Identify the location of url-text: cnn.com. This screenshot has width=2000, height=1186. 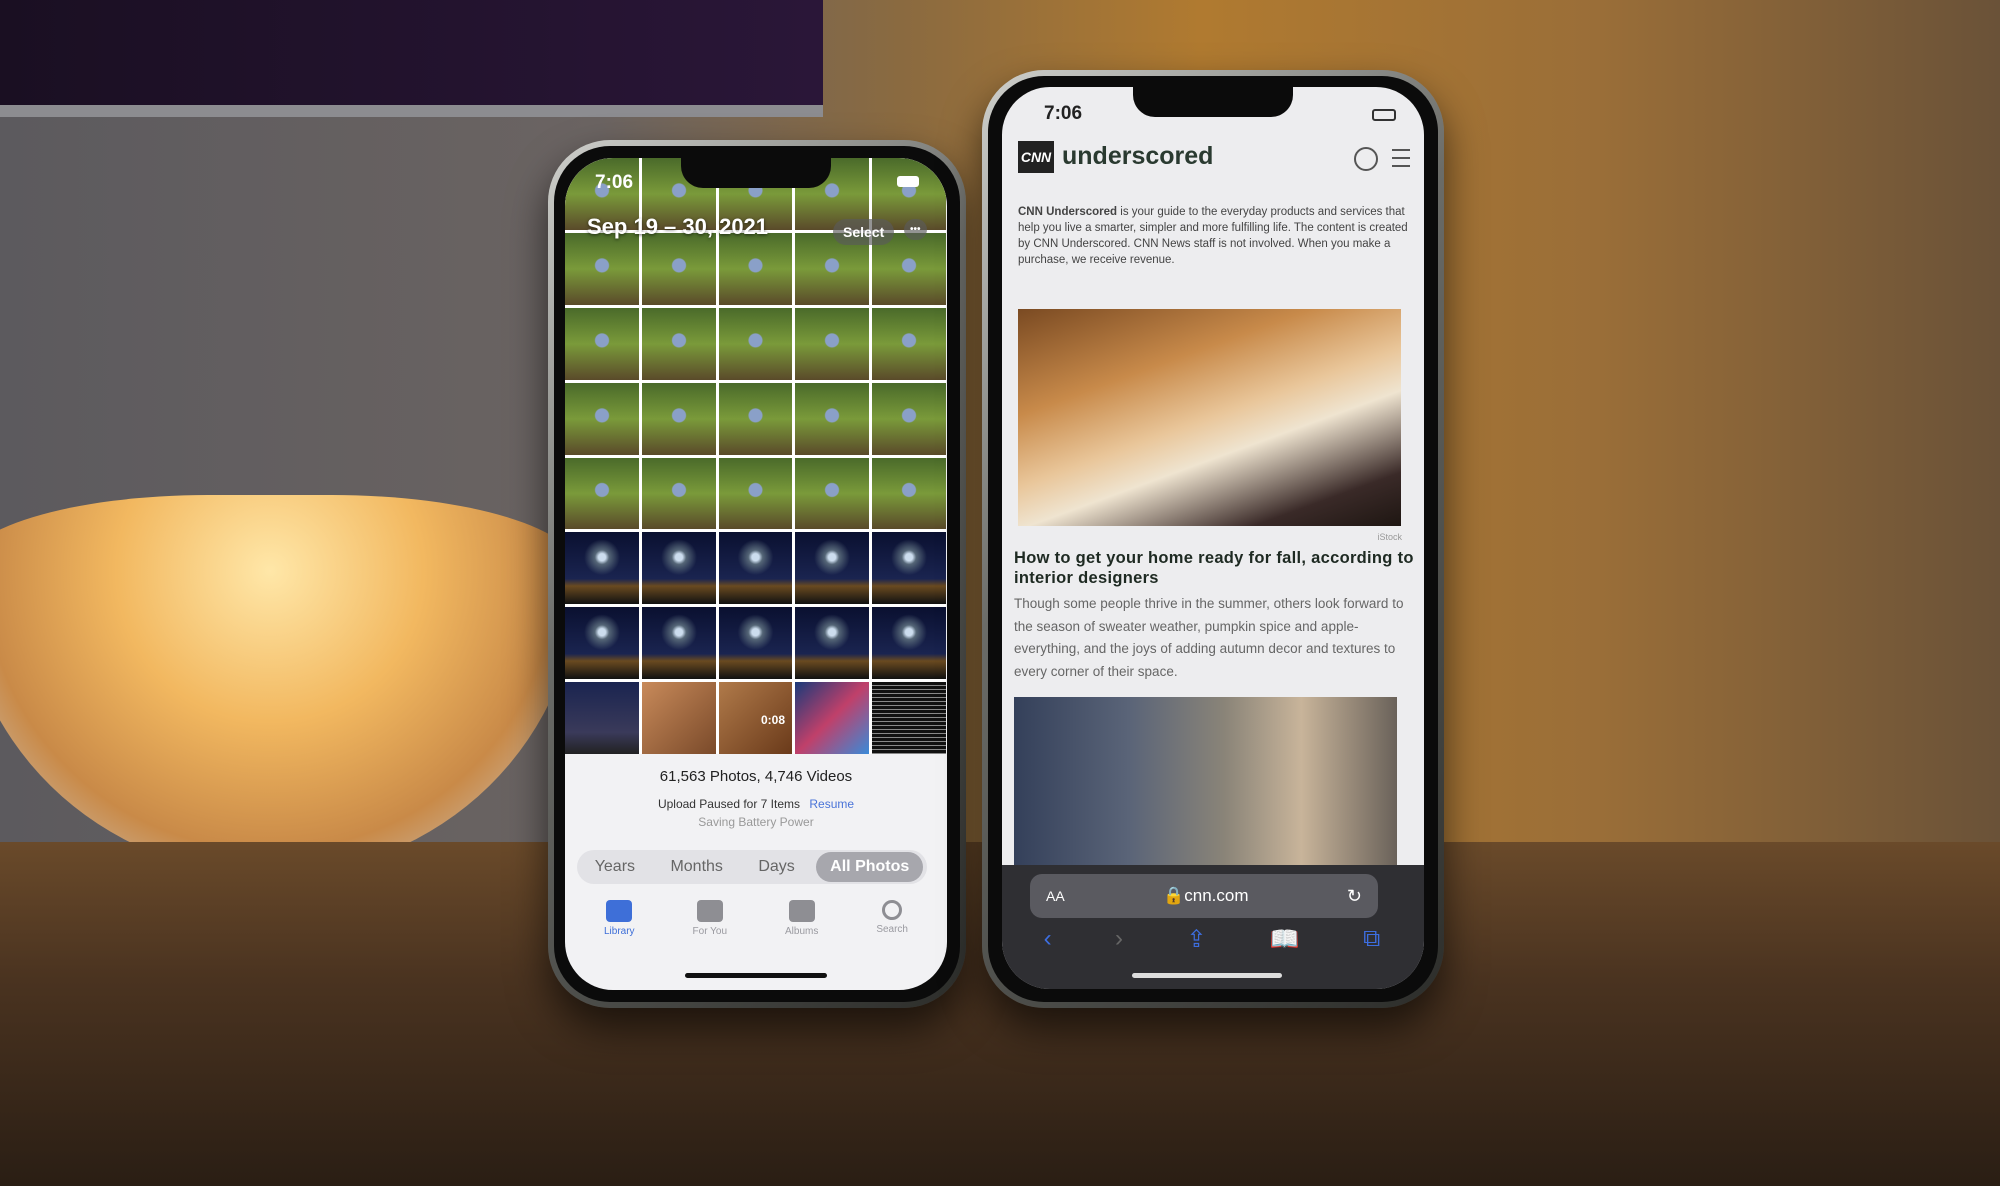
(1216, 895).